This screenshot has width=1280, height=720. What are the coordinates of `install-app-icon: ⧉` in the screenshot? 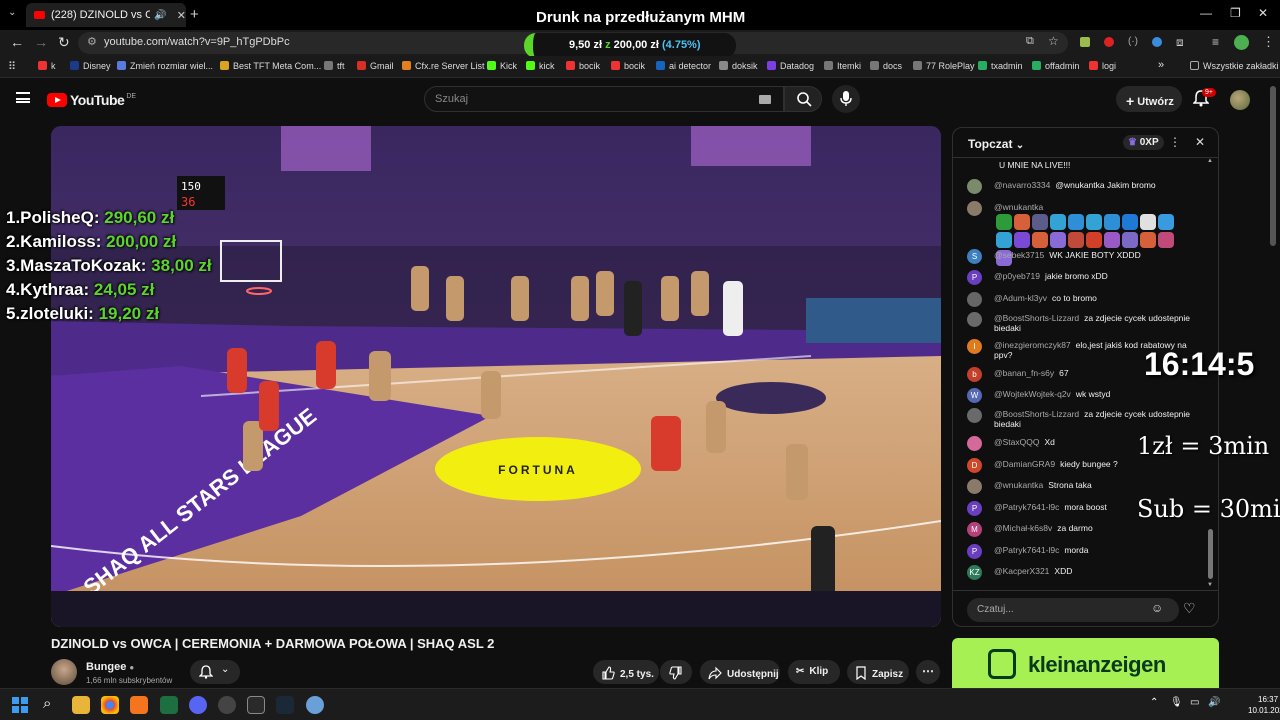 It's located at (1030, 41).